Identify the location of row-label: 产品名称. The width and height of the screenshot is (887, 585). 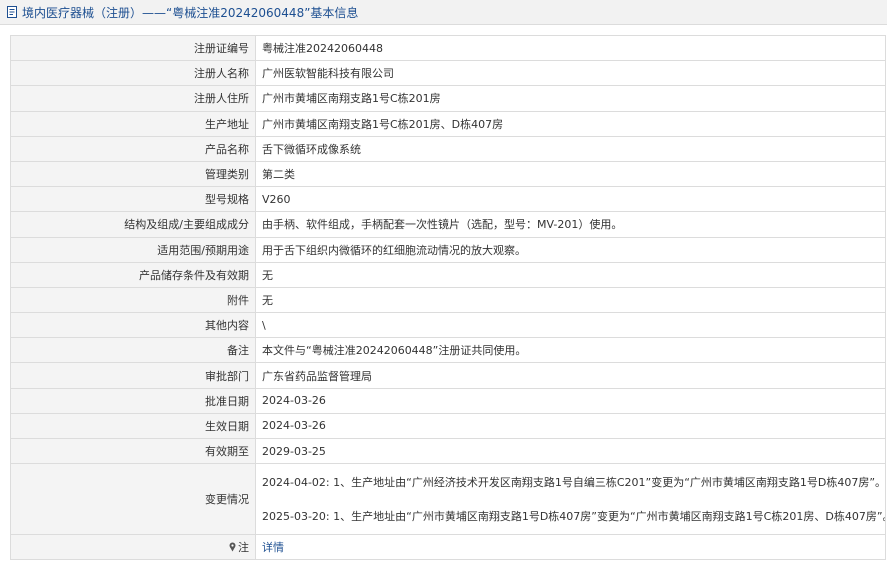
(133, 148).